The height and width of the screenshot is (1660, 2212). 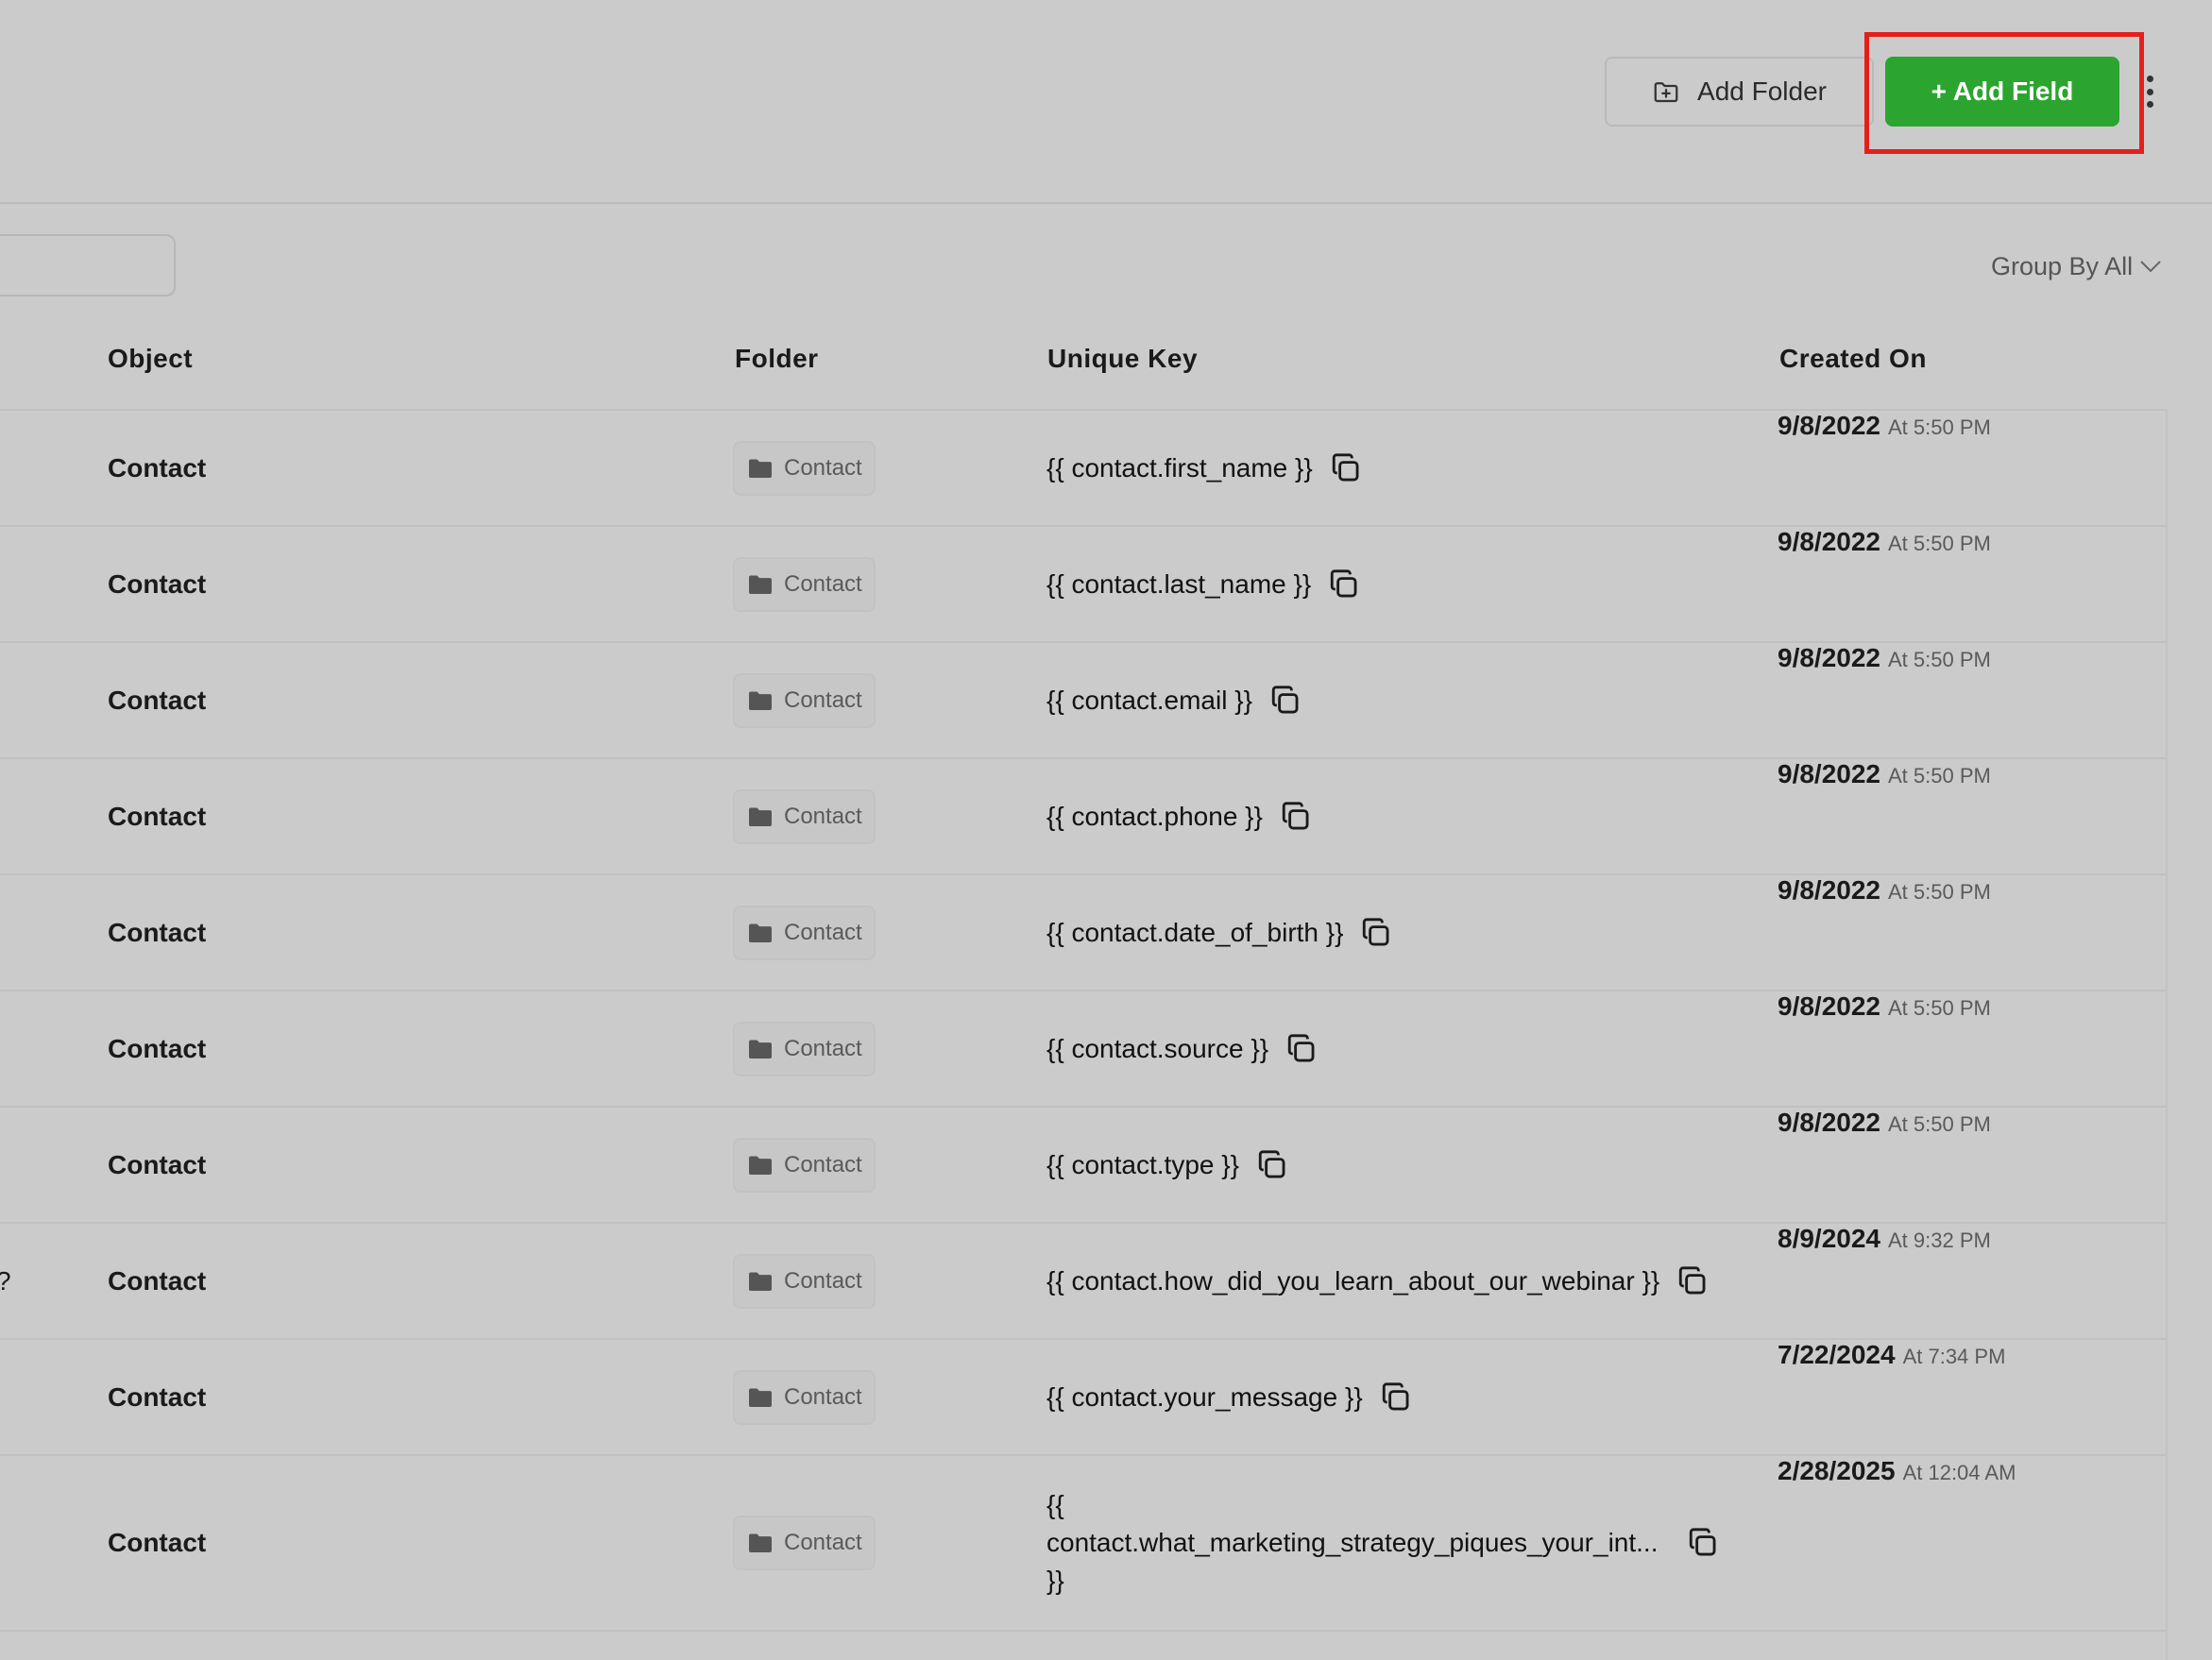 I want to click on unique-key-cell: {{ contact.phone }}, so click(x=1179, y=816).